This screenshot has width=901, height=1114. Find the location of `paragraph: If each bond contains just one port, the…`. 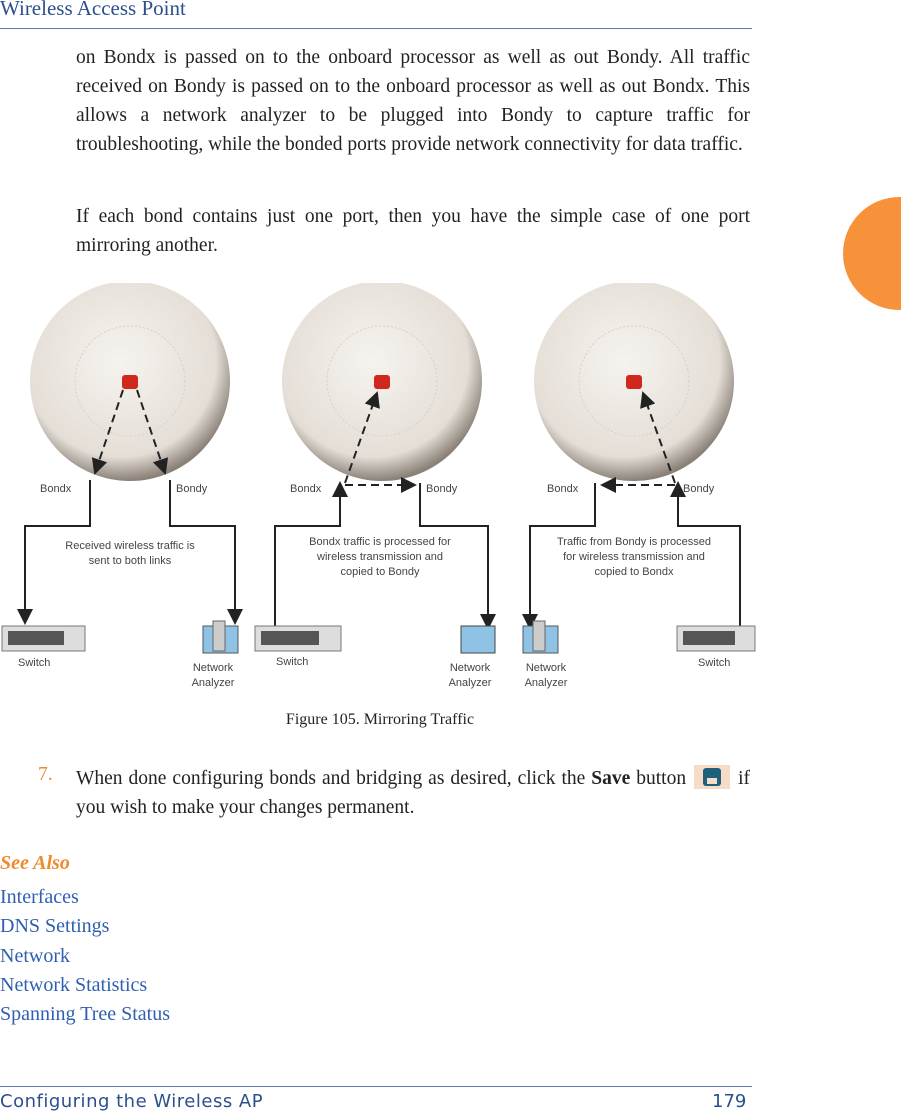

paragraph: If each bond contains just one port, the… is located at coordinates (413, 231).